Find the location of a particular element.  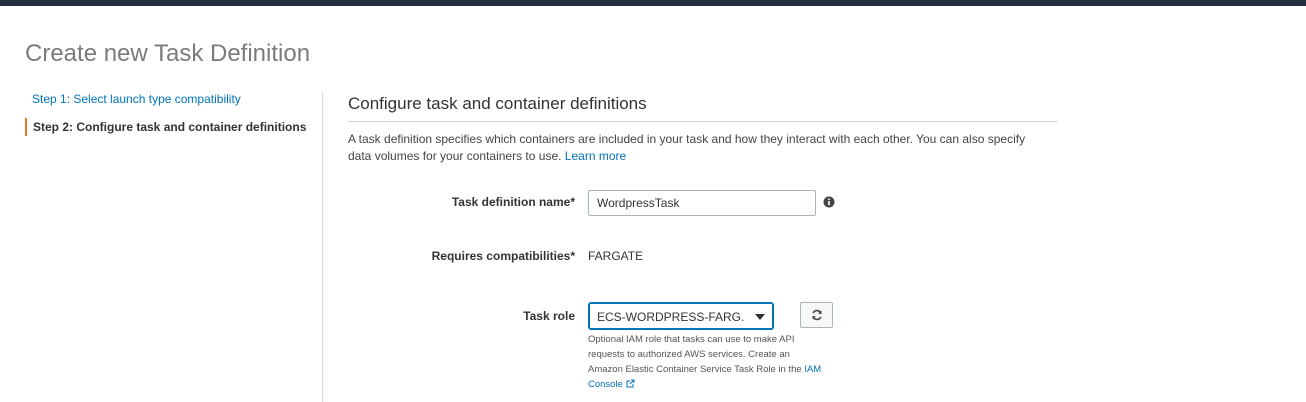

step-1-link: Step 1: Select launch type compatibility is located at coordinates (136, 99).